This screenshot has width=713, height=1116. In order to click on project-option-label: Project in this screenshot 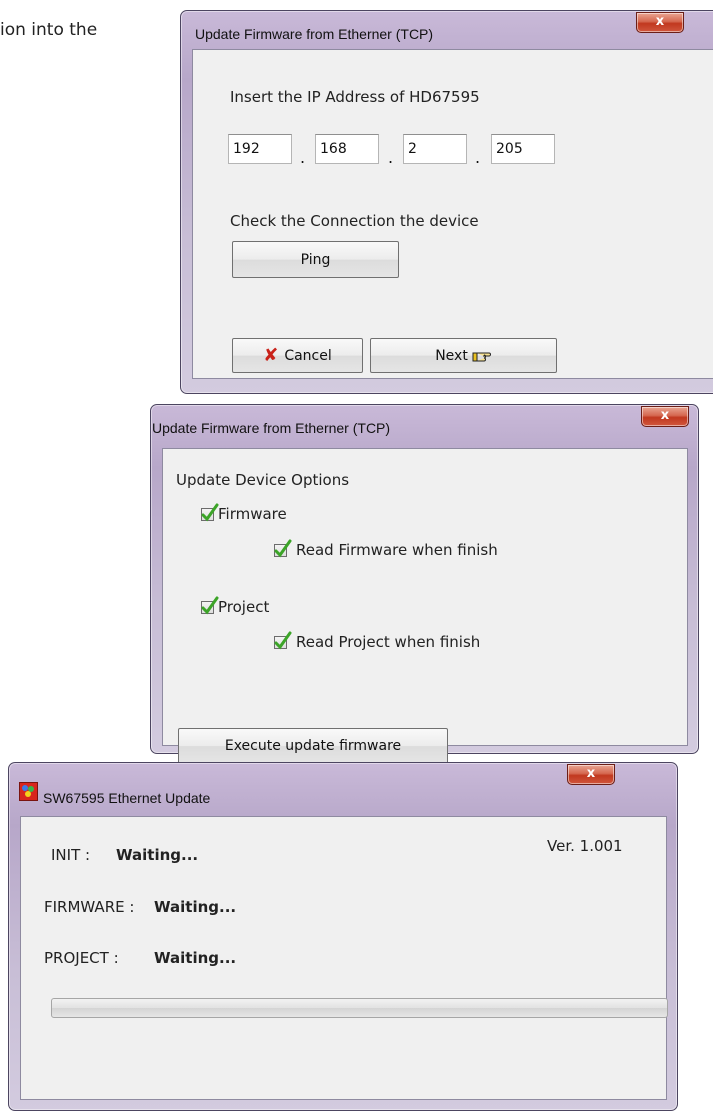, I will do `click(244, 607)`.